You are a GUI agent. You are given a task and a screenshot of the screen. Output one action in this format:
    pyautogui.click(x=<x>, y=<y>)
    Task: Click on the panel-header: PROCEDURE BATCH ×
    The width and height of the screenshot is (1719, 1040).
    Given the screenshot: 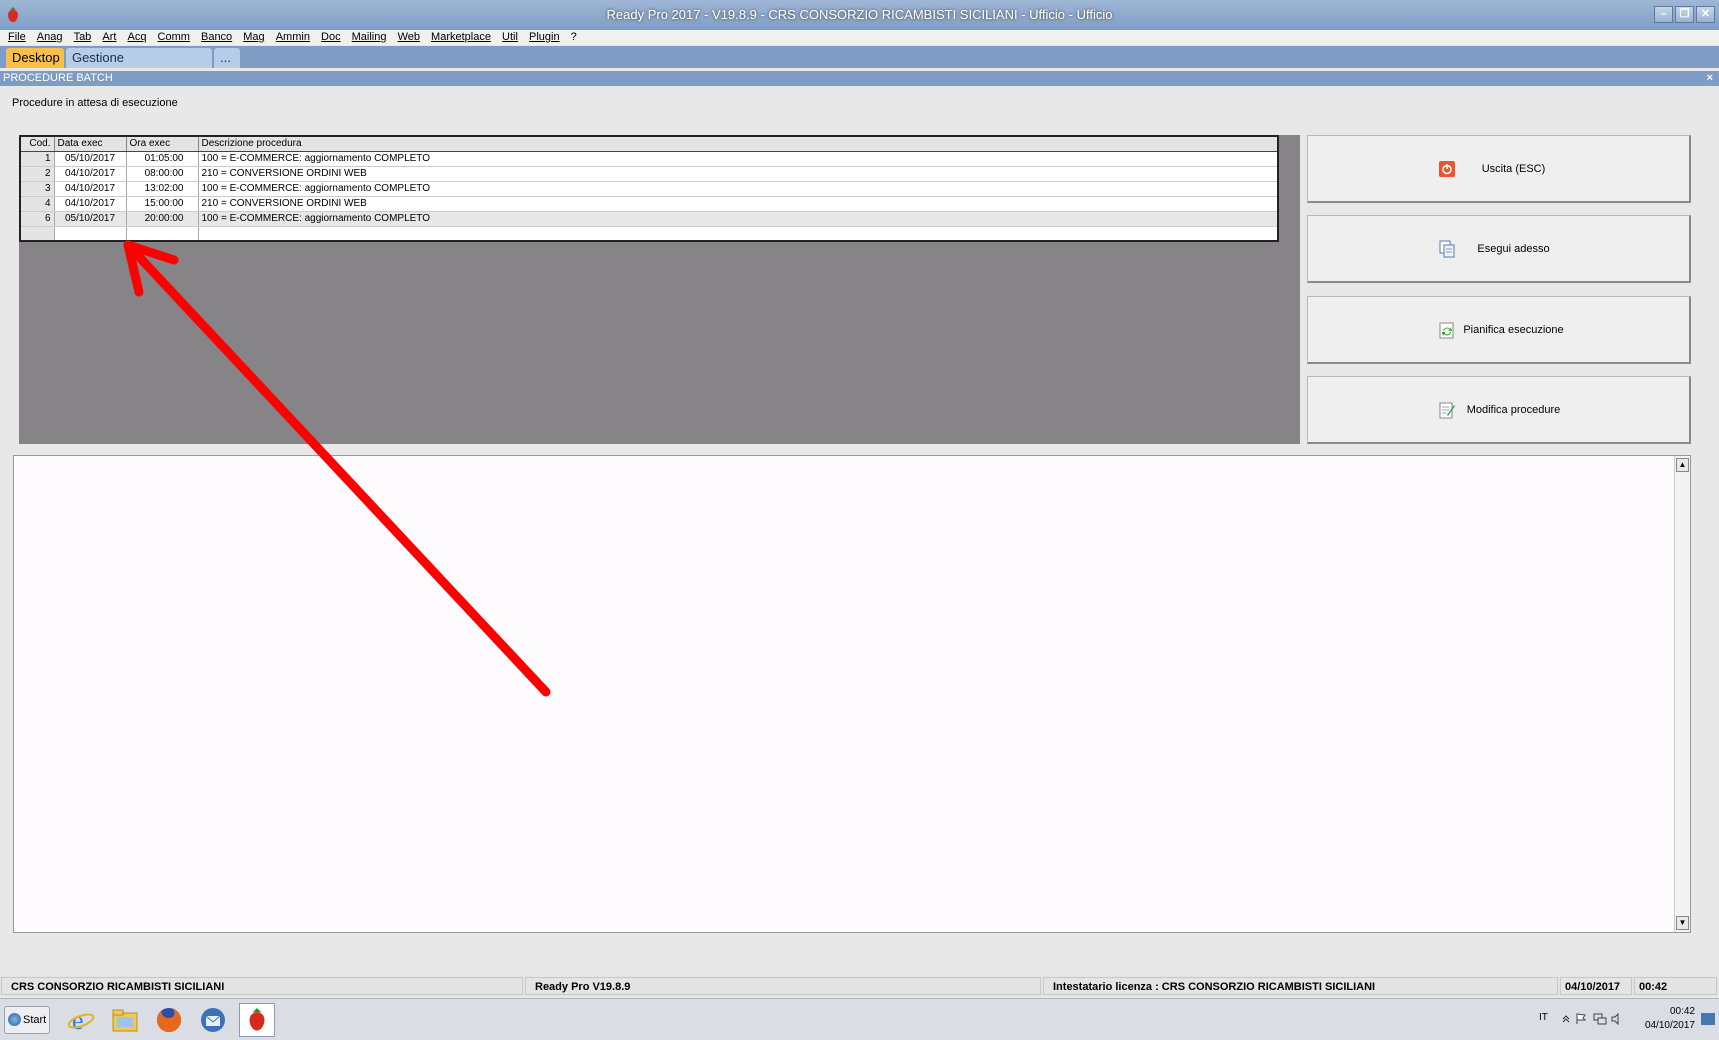 What is the action you would take?
    pyautogui.click(x=859, y=78)
    